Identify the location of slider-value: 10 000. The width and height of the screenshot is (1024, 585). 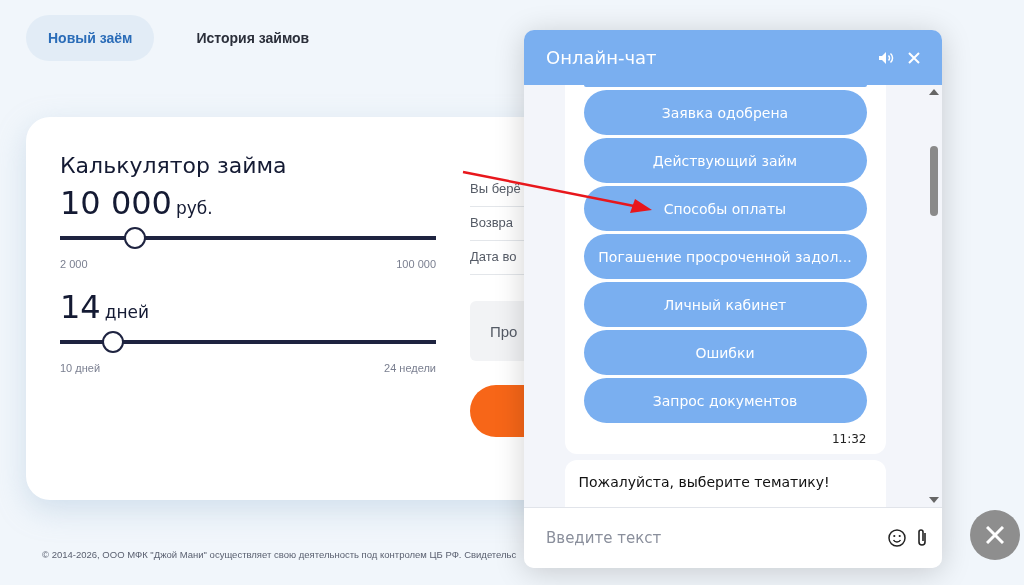
(116, 203).